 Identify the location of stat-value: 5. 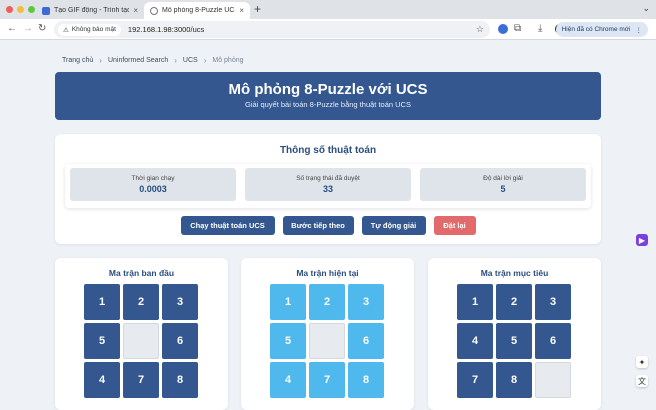
(503, 189).